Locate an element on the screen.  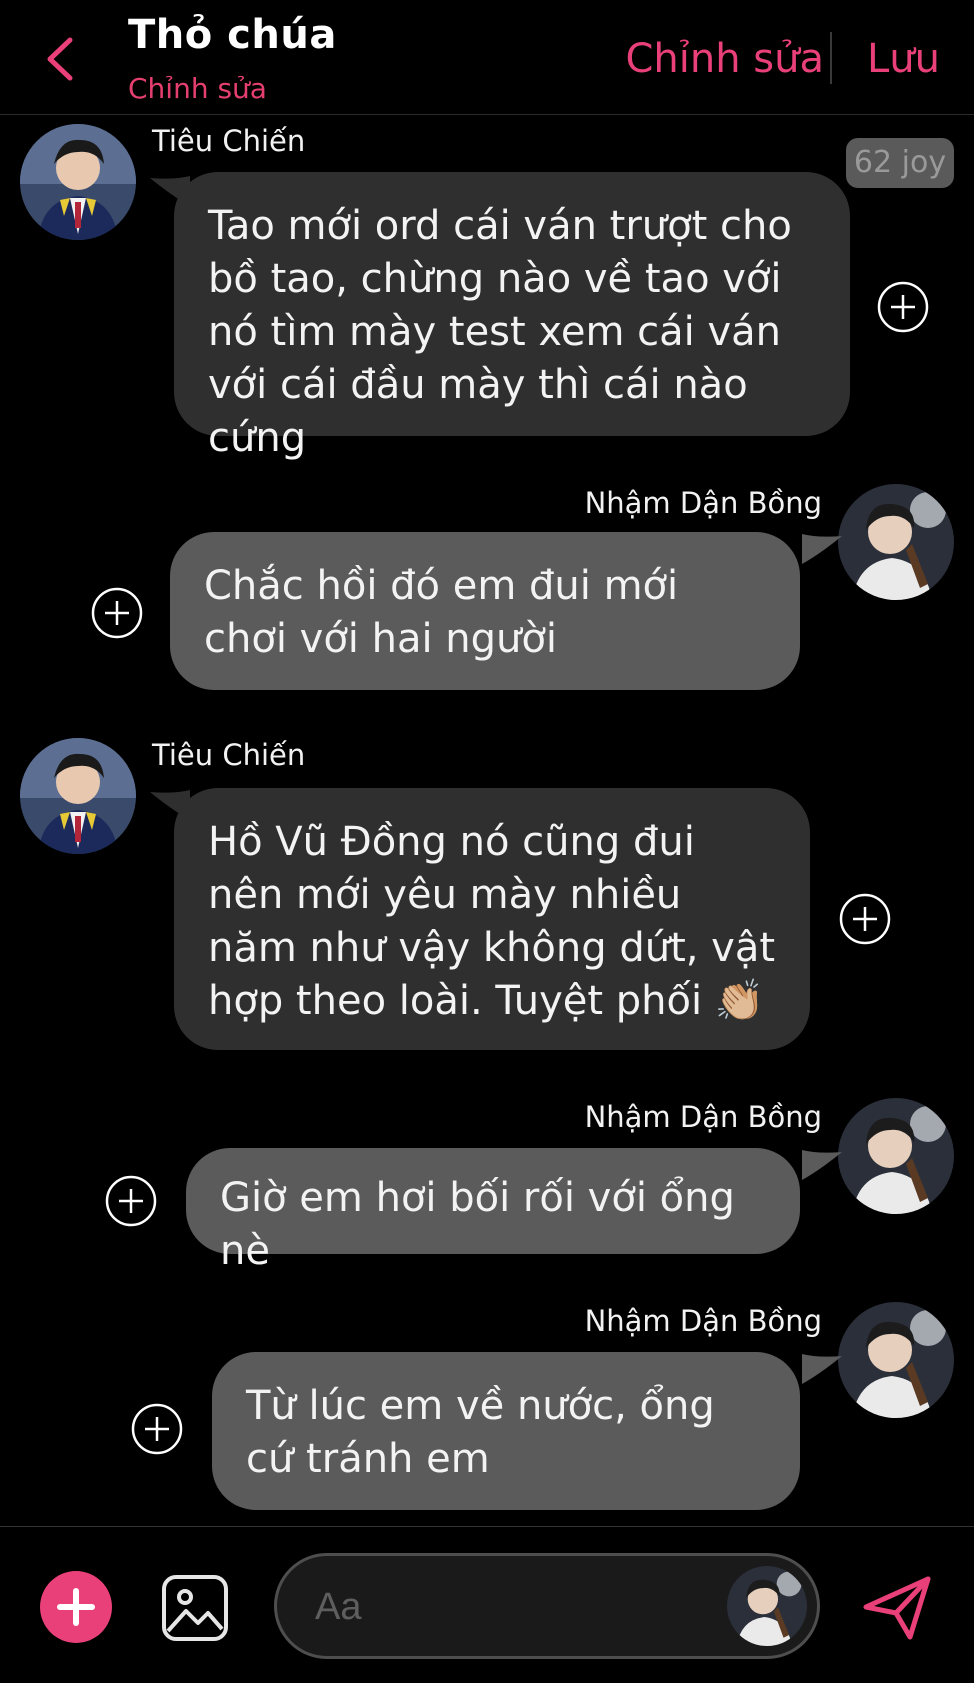
send-icon is located at coordinates (897, 1608).